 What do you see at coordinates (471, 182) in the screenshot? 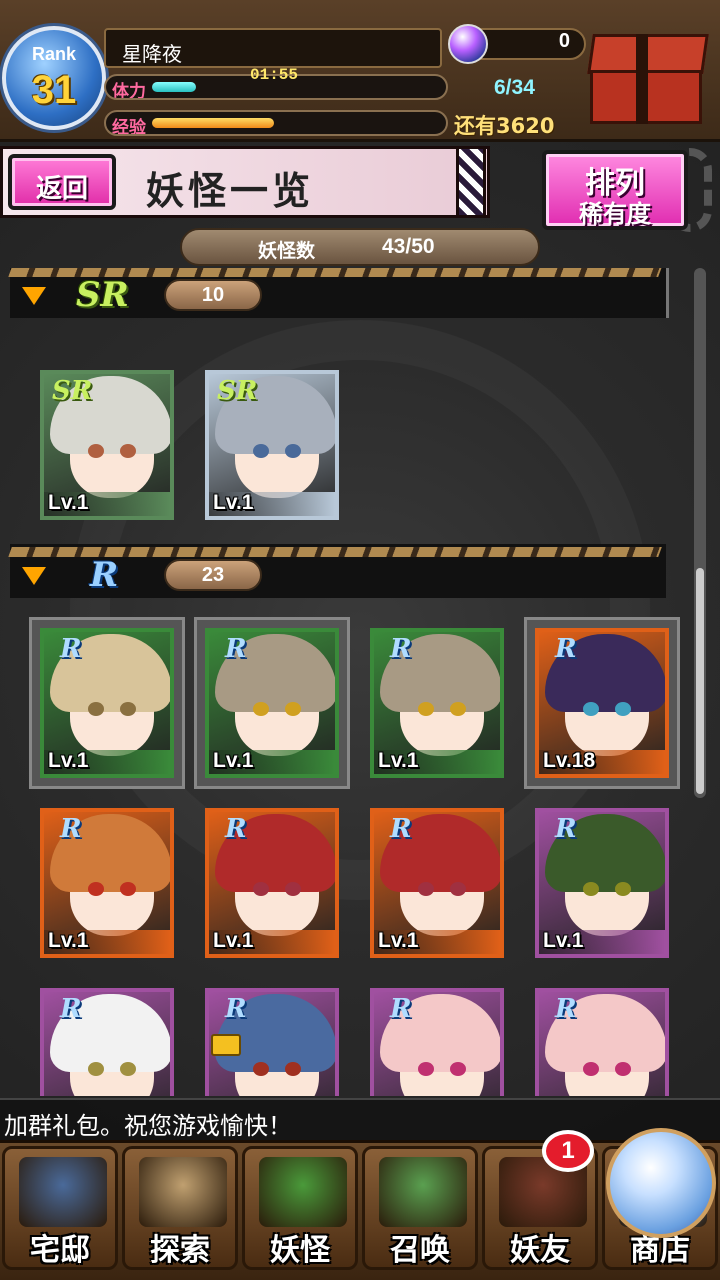
I see `title-decoration` at bounding box center [471, 182].